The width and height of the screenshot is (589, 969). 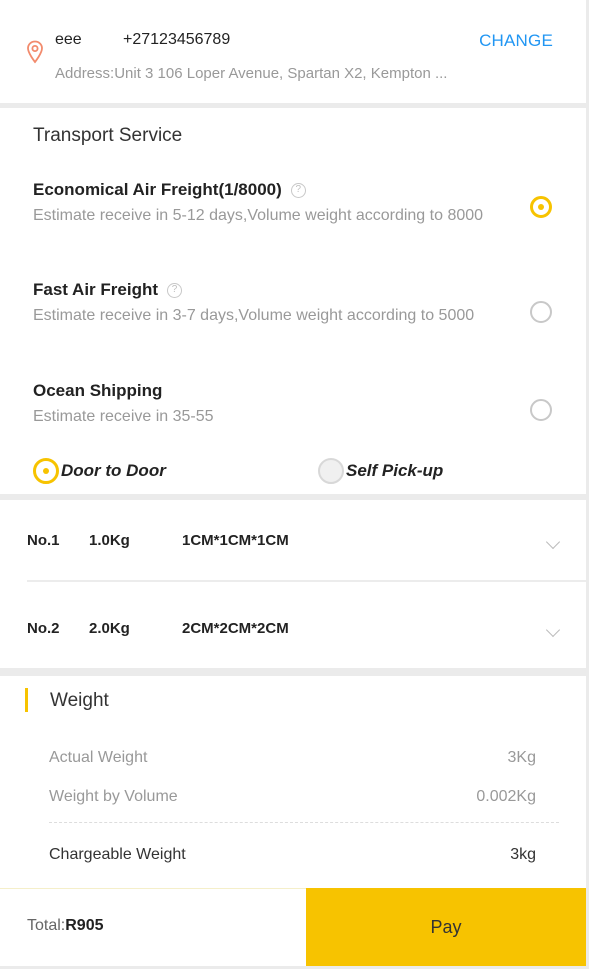 I want to click on package-weight: 1.0Kg, so click(x=109, y=540).